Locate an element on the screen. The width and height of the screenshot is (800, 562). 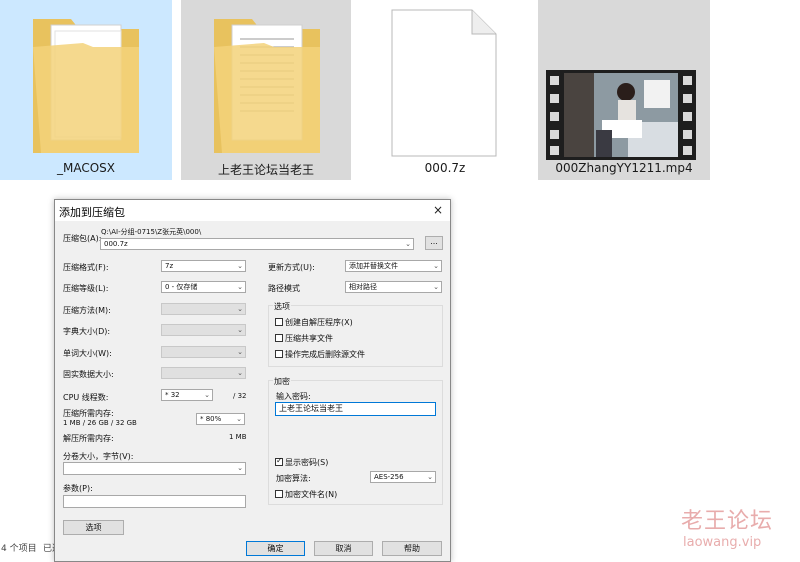
password-input: 上老王论坛当老王 is located at coordinates (355, 409).